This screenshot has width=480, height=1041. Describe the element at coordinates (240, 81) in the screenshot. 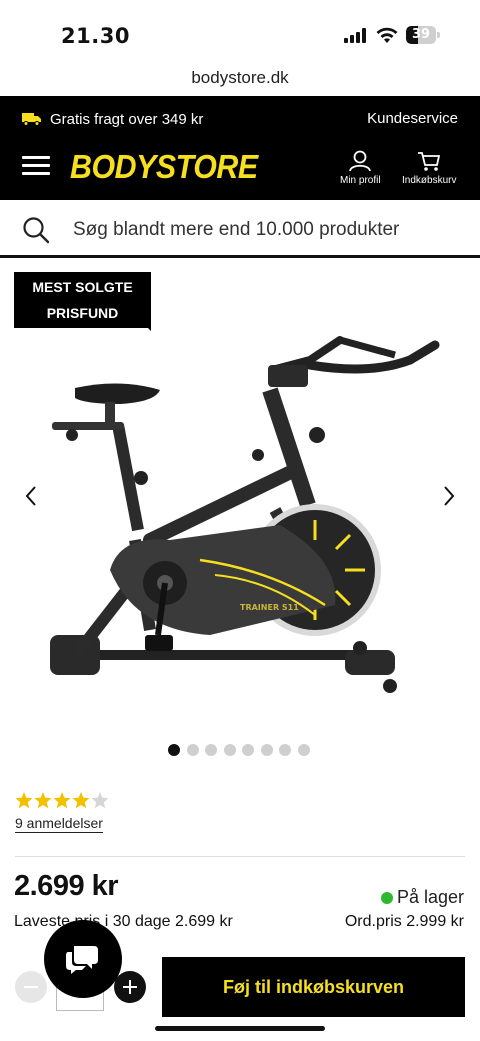

I see `address-bar: bodystore.dk` at that location.